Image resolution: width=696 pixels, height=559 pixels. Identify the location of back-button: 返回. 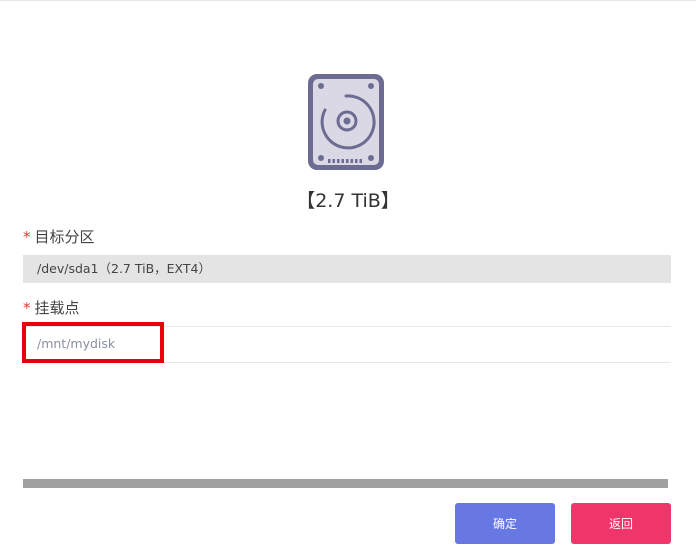
(621, 523).